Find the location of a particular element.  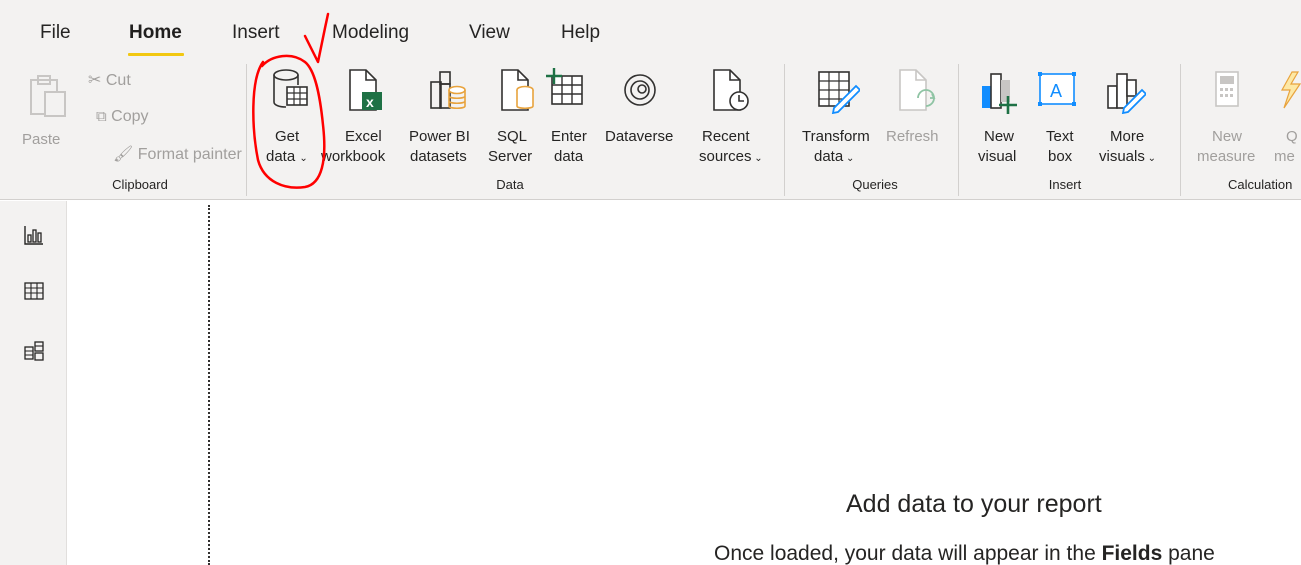

get-data-label-line2: data ⌄ is located at coordinates (287, 156).